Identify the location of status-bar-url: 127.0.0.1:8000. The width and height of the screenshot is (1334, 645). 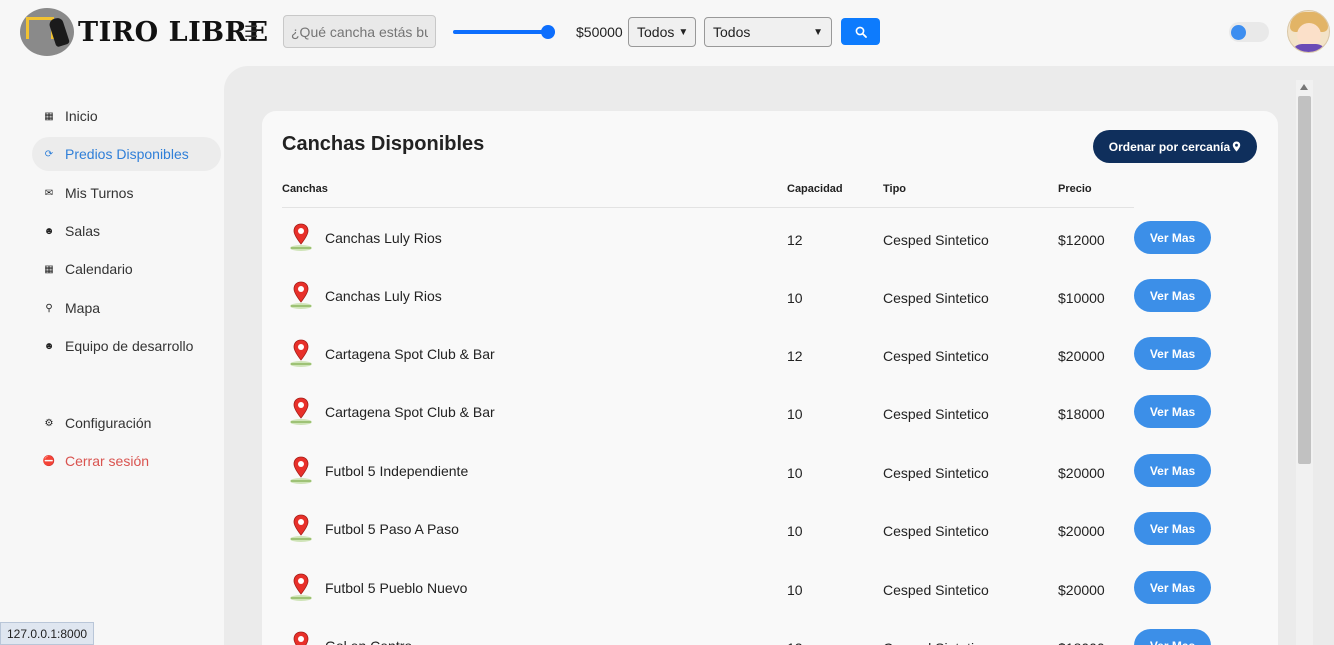
(47, 633).